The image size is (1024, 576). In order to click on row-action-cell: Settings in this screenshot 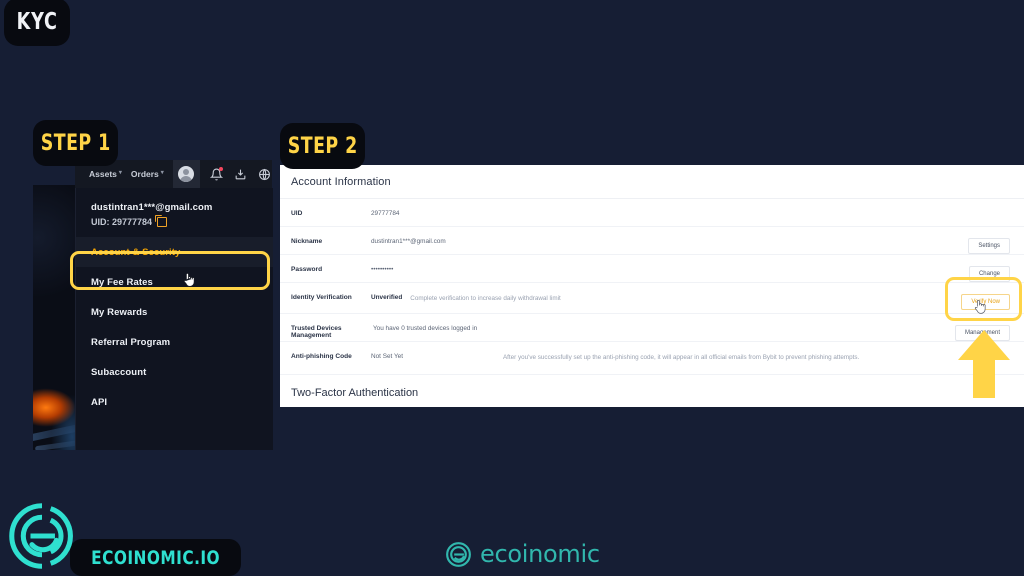, I will do `click(989, 244)`.